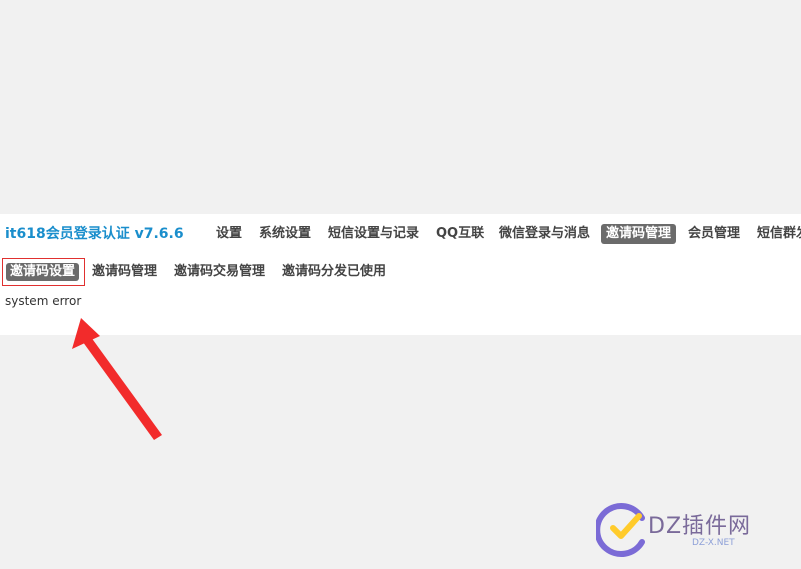  I want to click on watermark-logo-icon, so click(620, 530).